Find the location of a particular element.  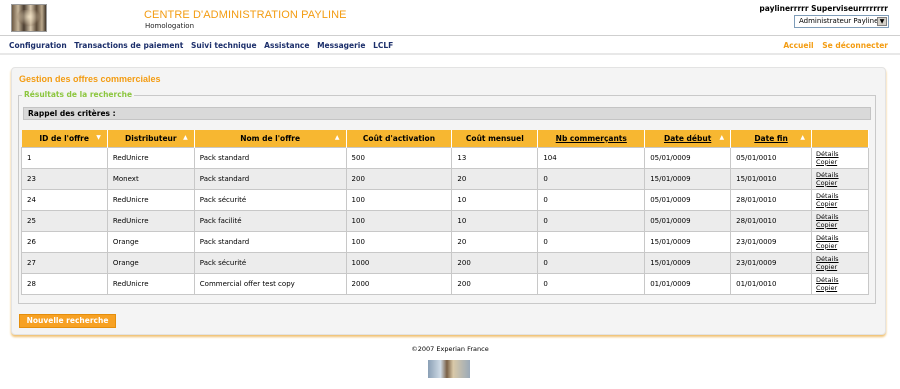

col-header-end: Date fin ▲ is located at coordinates (771, 138).